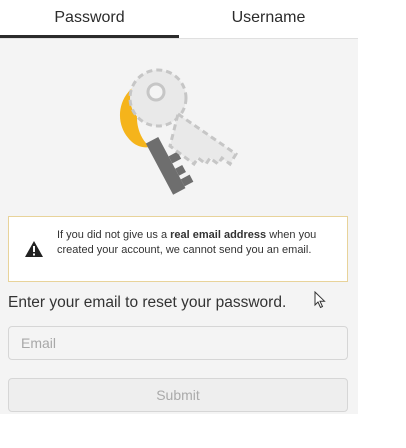  Describe the element at coordinates (218, 235) in the screenshot. I see `notice-text-bold: real email address` at that location.